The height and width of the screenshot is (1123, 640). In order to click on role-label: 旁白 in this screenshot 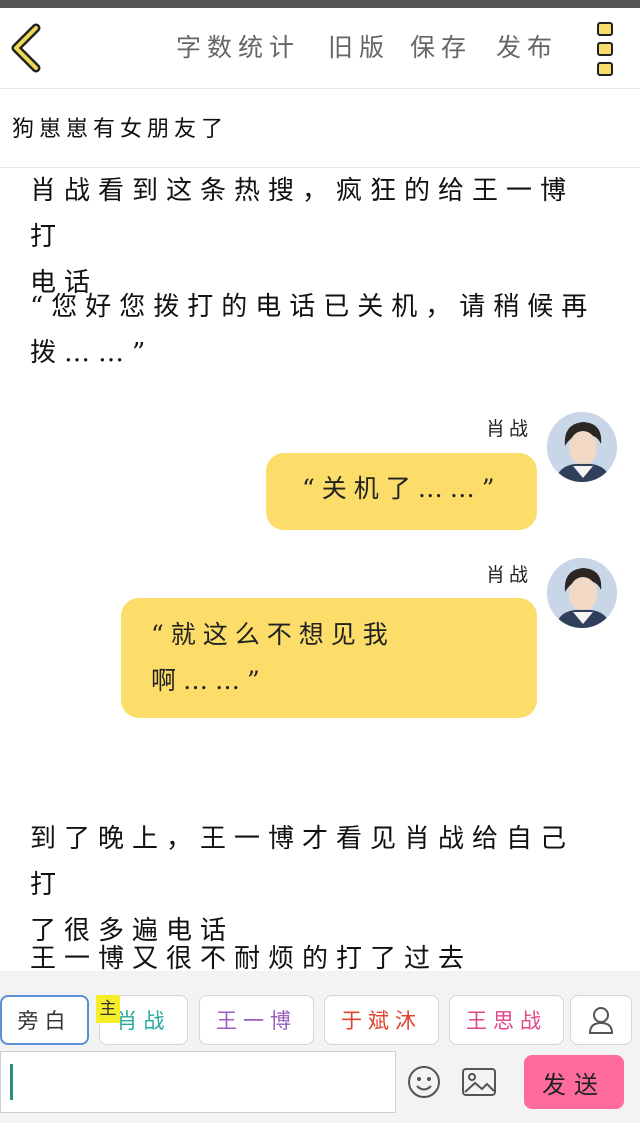, I will do `click(44, 1021)`.